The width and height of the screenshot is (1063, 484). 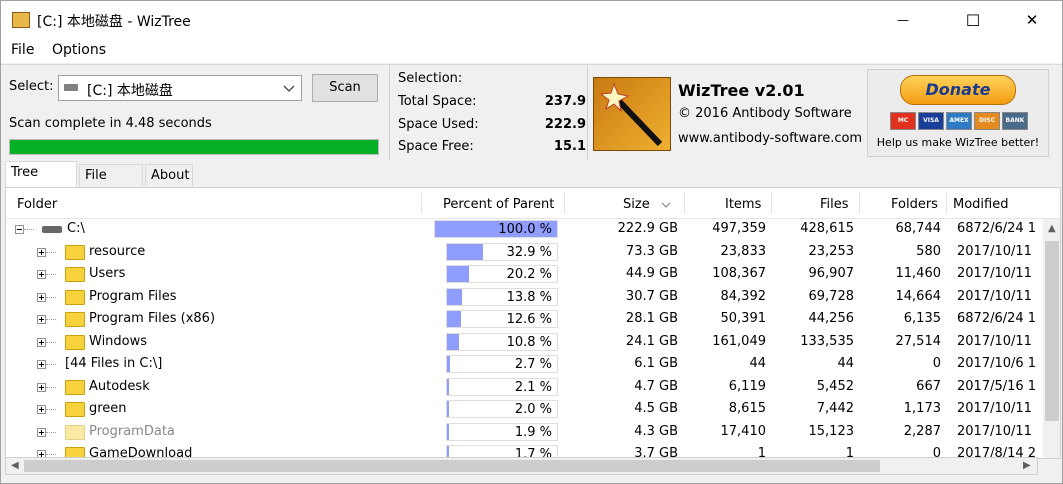 What do you see at coordinates (1052, 331) in the screenshot?
I see `vertical-scroll-thumb` at bounding box center [1052, 331].